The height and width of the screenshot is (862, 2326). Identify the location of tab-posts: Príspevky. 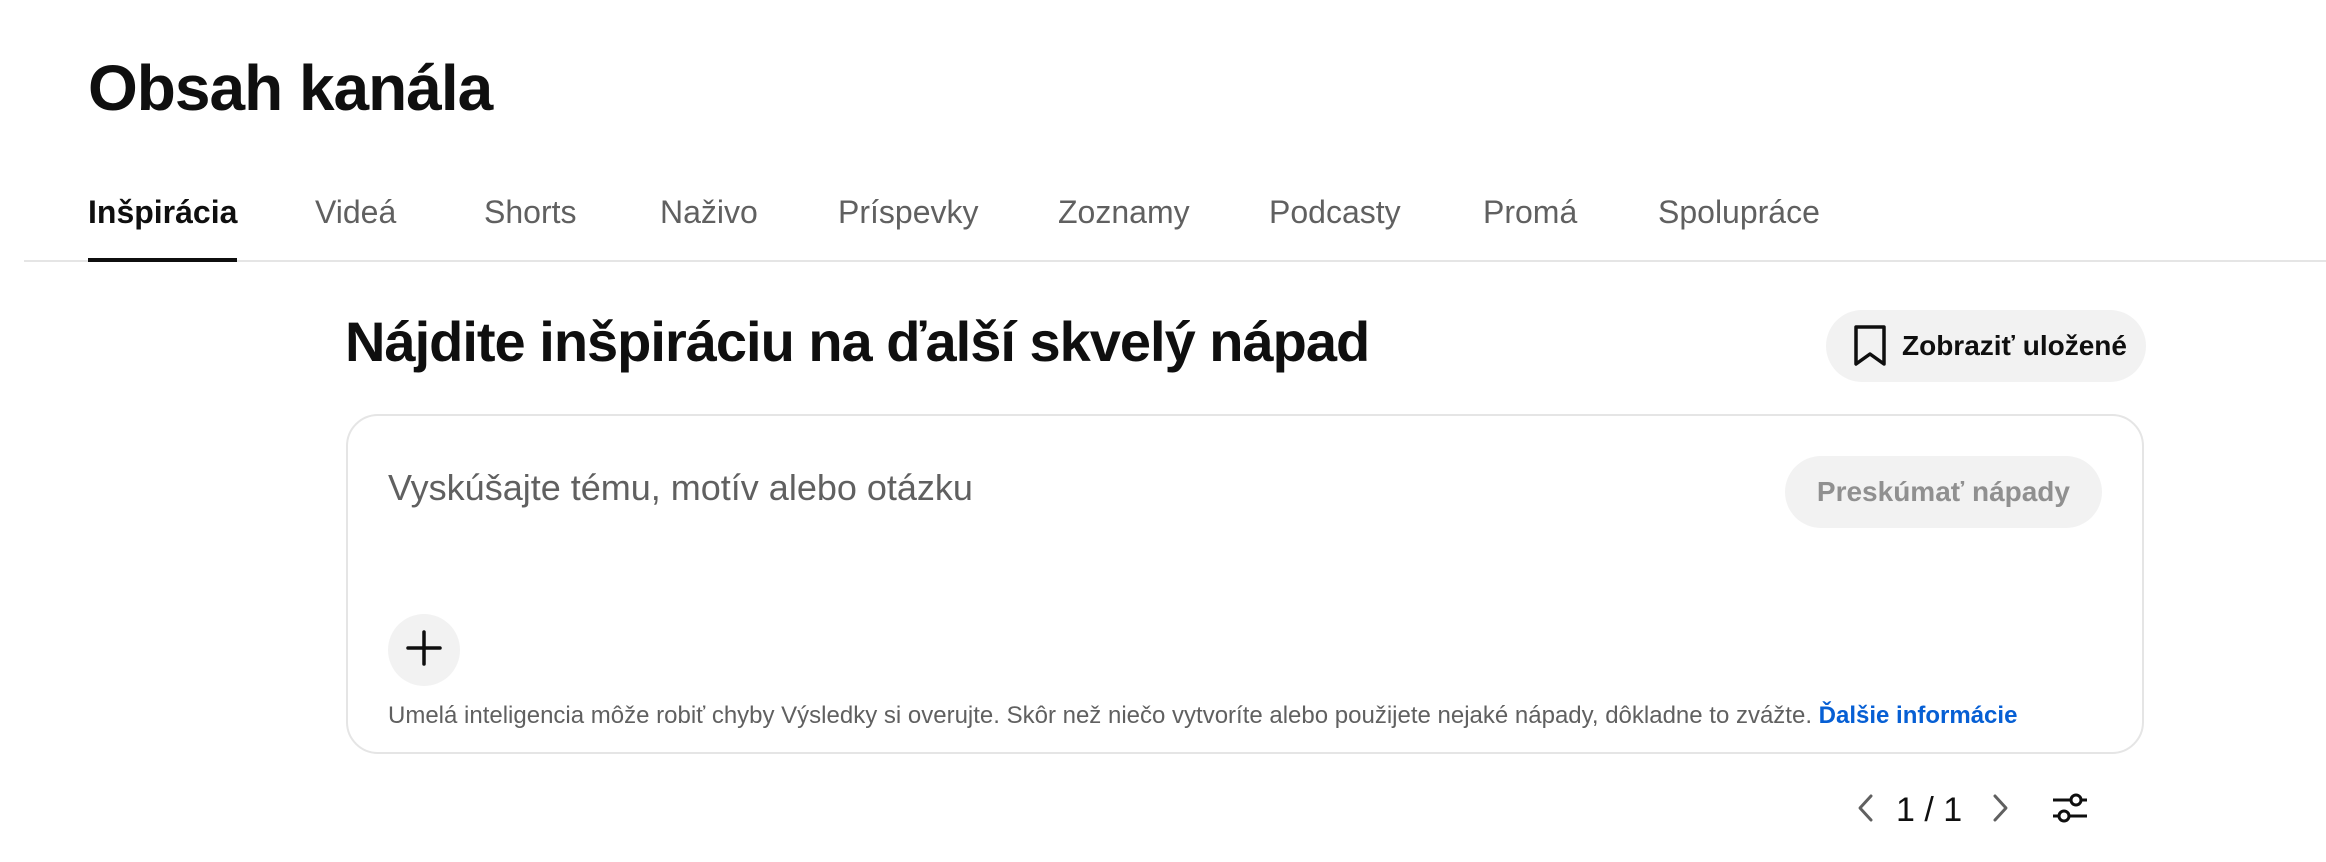
(908, 220).